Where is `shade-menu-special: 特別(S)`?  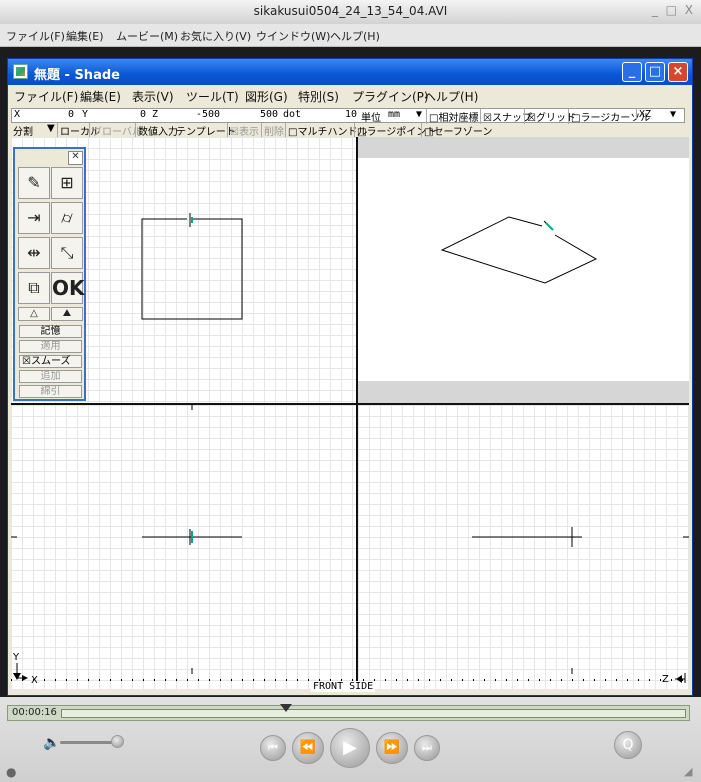 shade-menu-special: 特別(S) is located at coordinates (318, 96).